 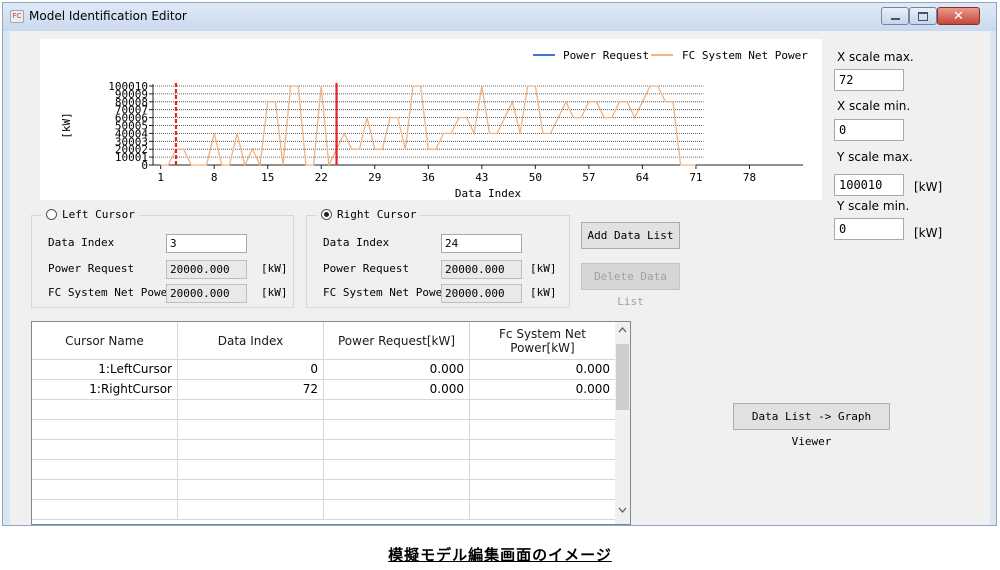 What do you see at coordinates (749, 177) in the screenshot?
I see `x-tick-label: 78` at bounding box center [749, 177].